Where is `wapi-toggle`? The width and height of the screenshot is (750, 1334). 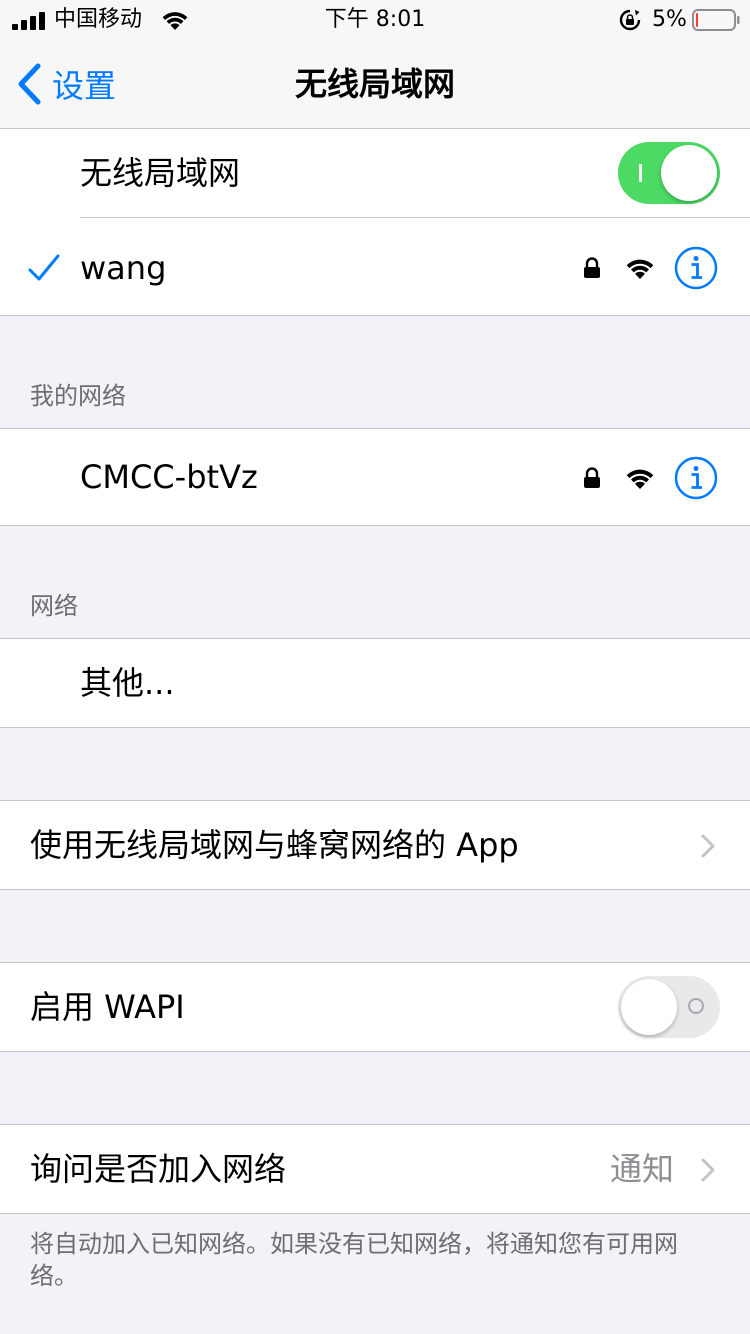
wapi-toggle is located at coordinates (669, 1007).